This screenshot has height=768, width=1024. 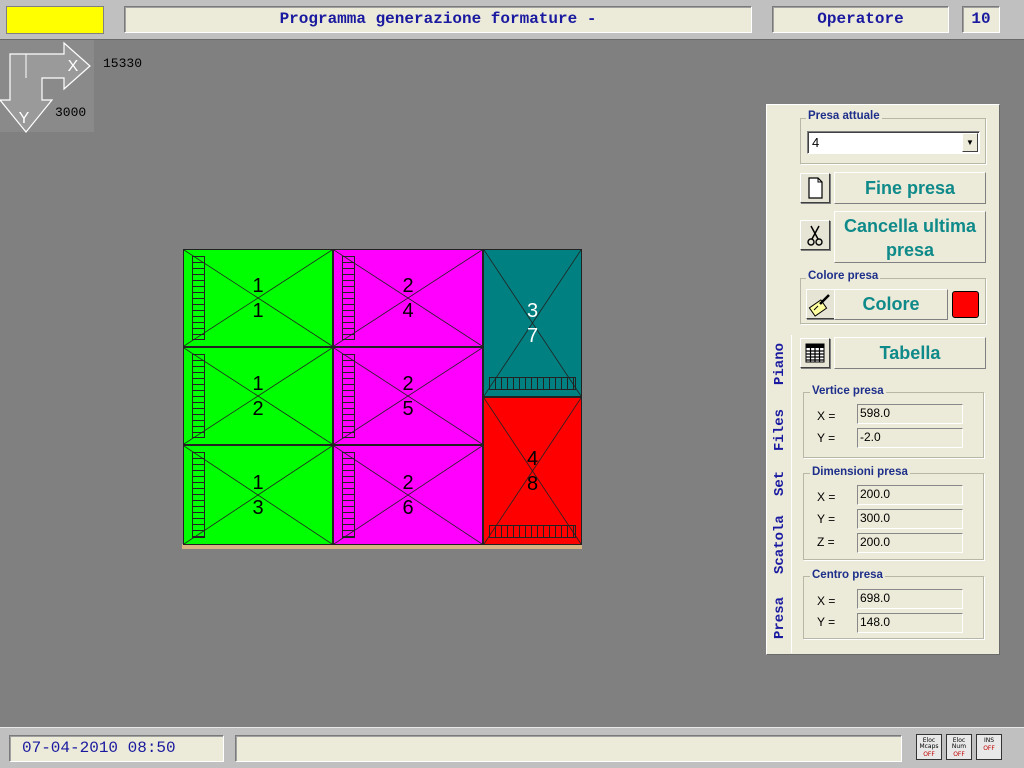 What do you see at coordinates (860, 472) in the screenshot?
I see `dimensioni-presa-label: Dimensioni presa` at bounding box center [860, 472].